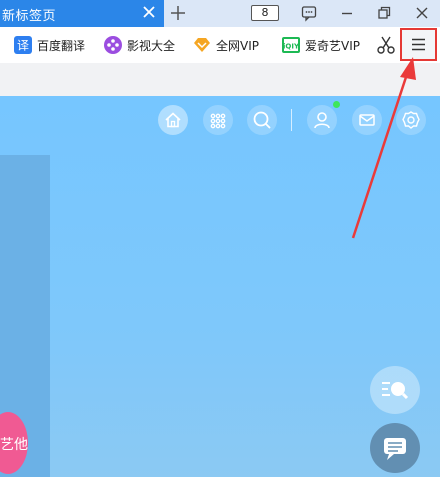  Describe the element at coordinates (220, 80) in the screenshot. I see `address-strip` at that location.